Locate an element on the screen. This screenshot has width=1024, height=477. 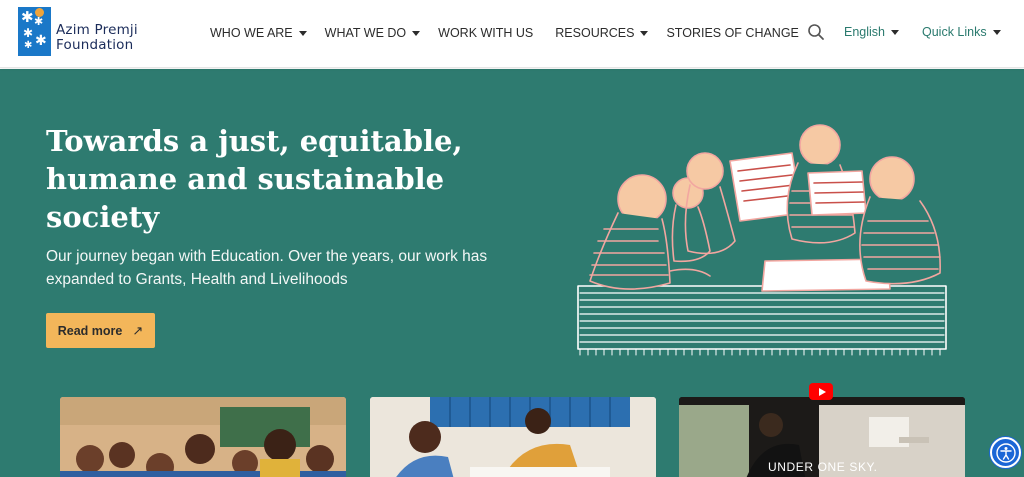
read-more-button: Read more ↗ is located at coordinates (100, 330).